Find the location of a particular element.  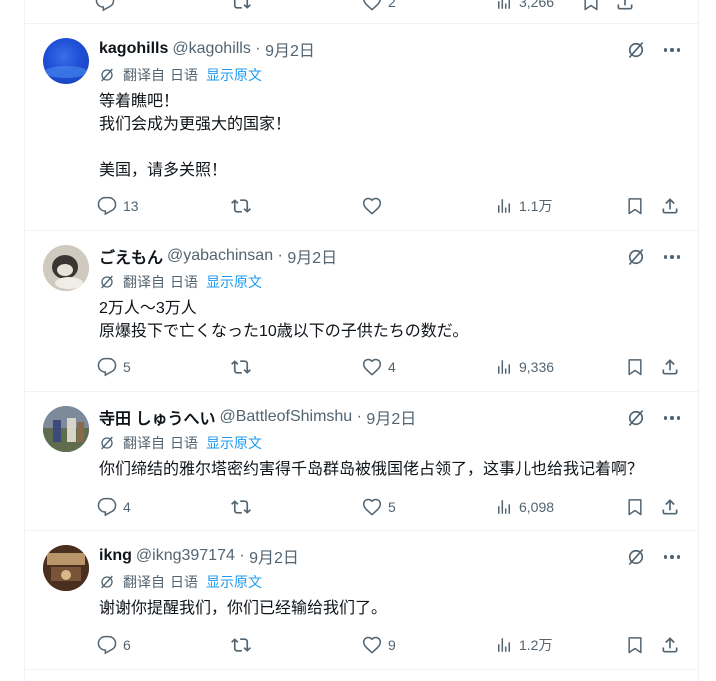

display-name: kagohills is located at coordinates (133, 49).